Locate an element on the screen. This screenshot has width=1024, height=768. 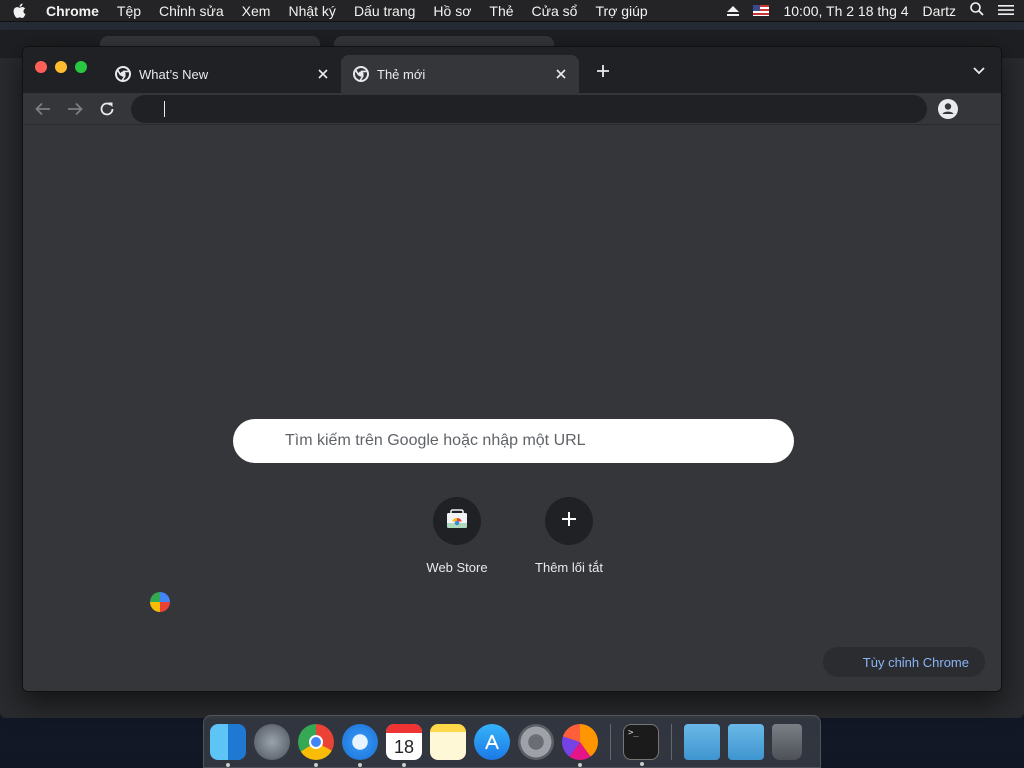
app-store-a-glyph is located at coordinates (492, 741).